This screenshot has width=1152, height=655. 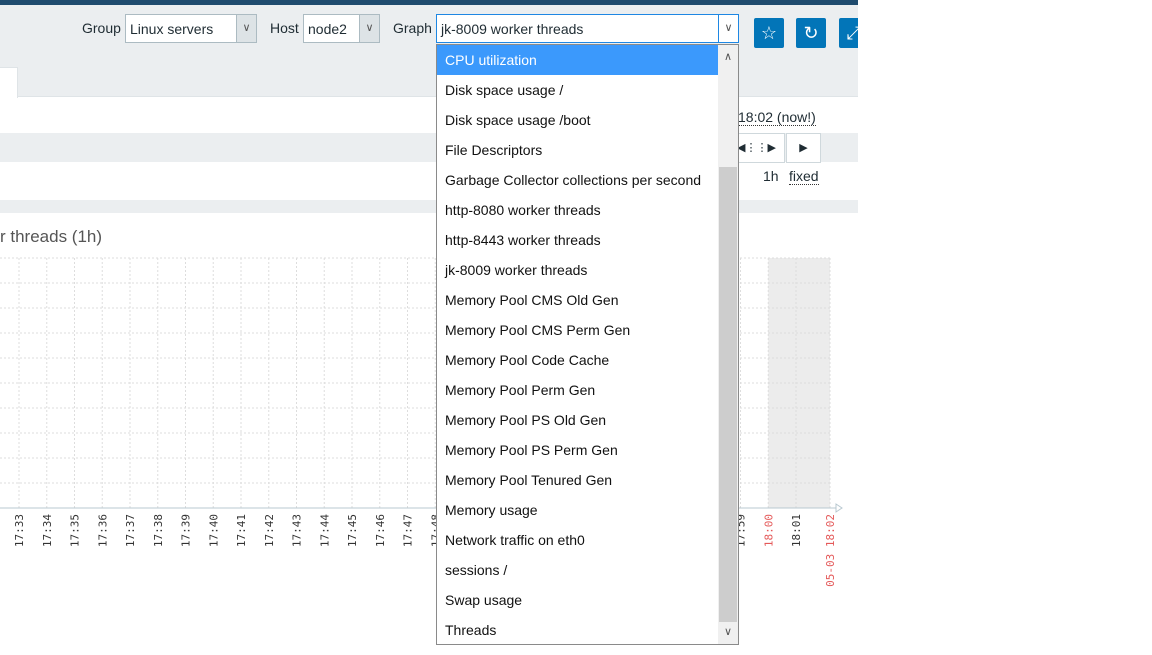 I want to click on refresh-icon: ↻, so click(x=811, y=33).